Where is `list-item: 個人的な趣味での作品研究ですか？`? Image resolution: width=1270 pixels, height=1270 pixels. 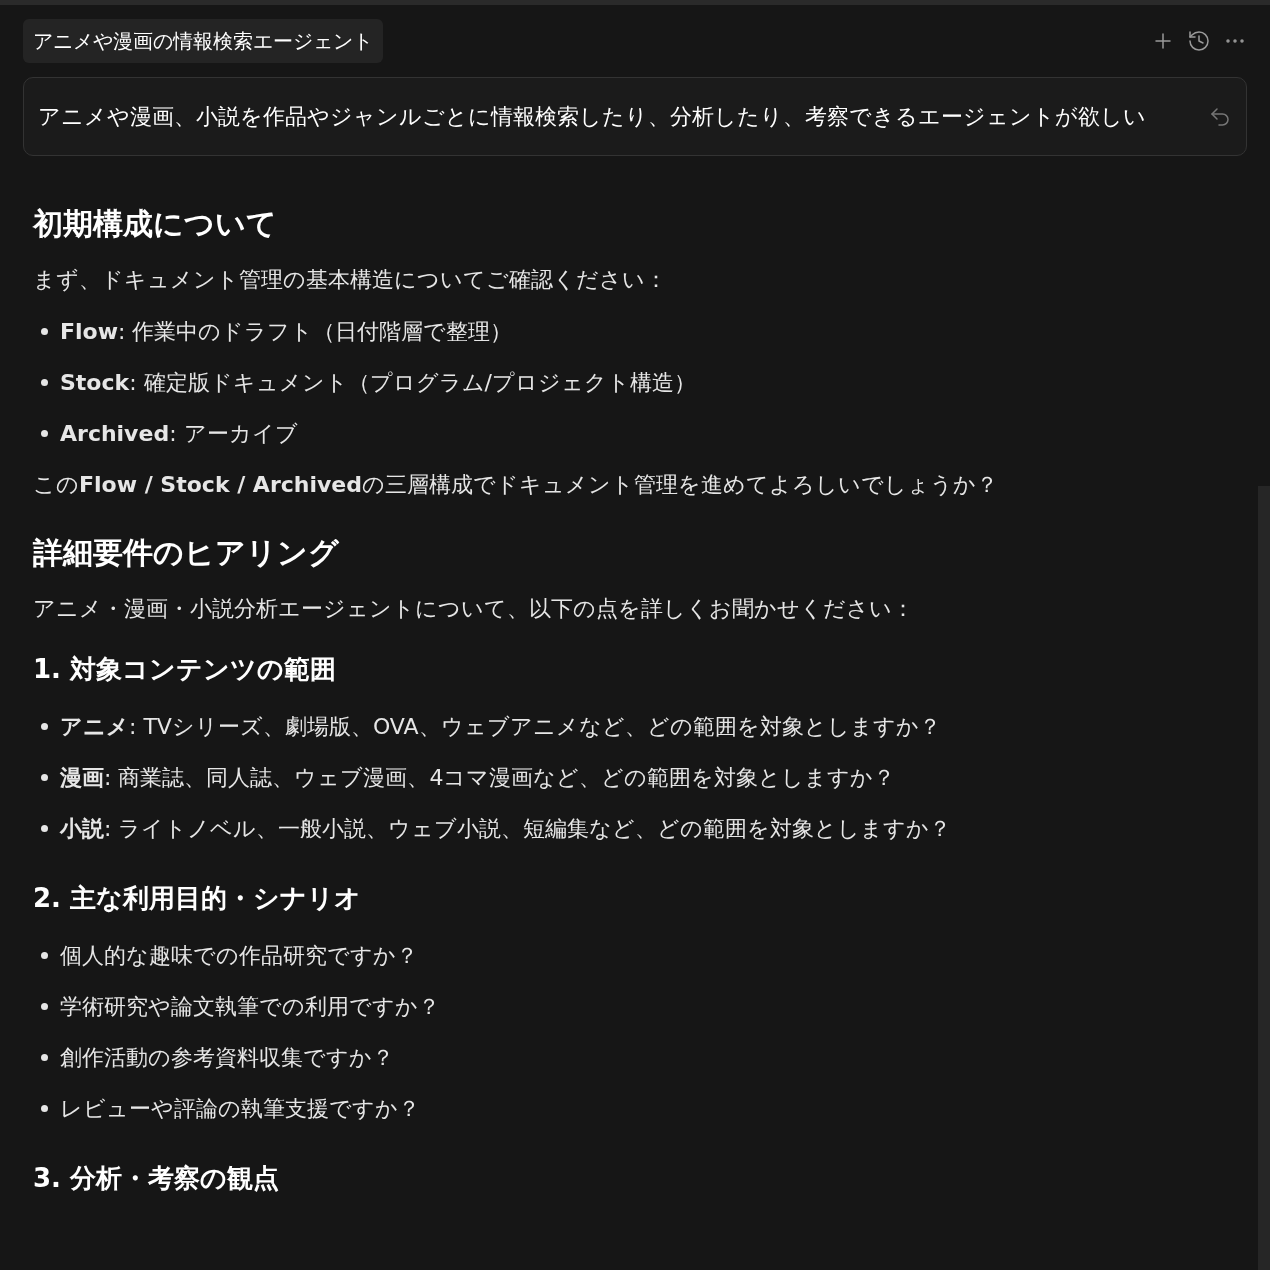 list-item: 個人的な趣味での作品研究ですか？ is located at coordinates (239, 956).